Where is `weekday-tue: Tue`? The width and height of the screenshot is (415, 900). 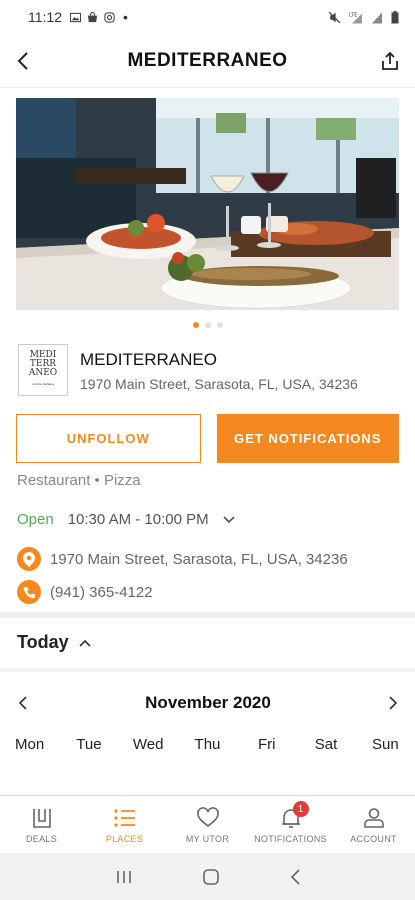
weekday-tue: Tue is located at coordinates (89, 744).